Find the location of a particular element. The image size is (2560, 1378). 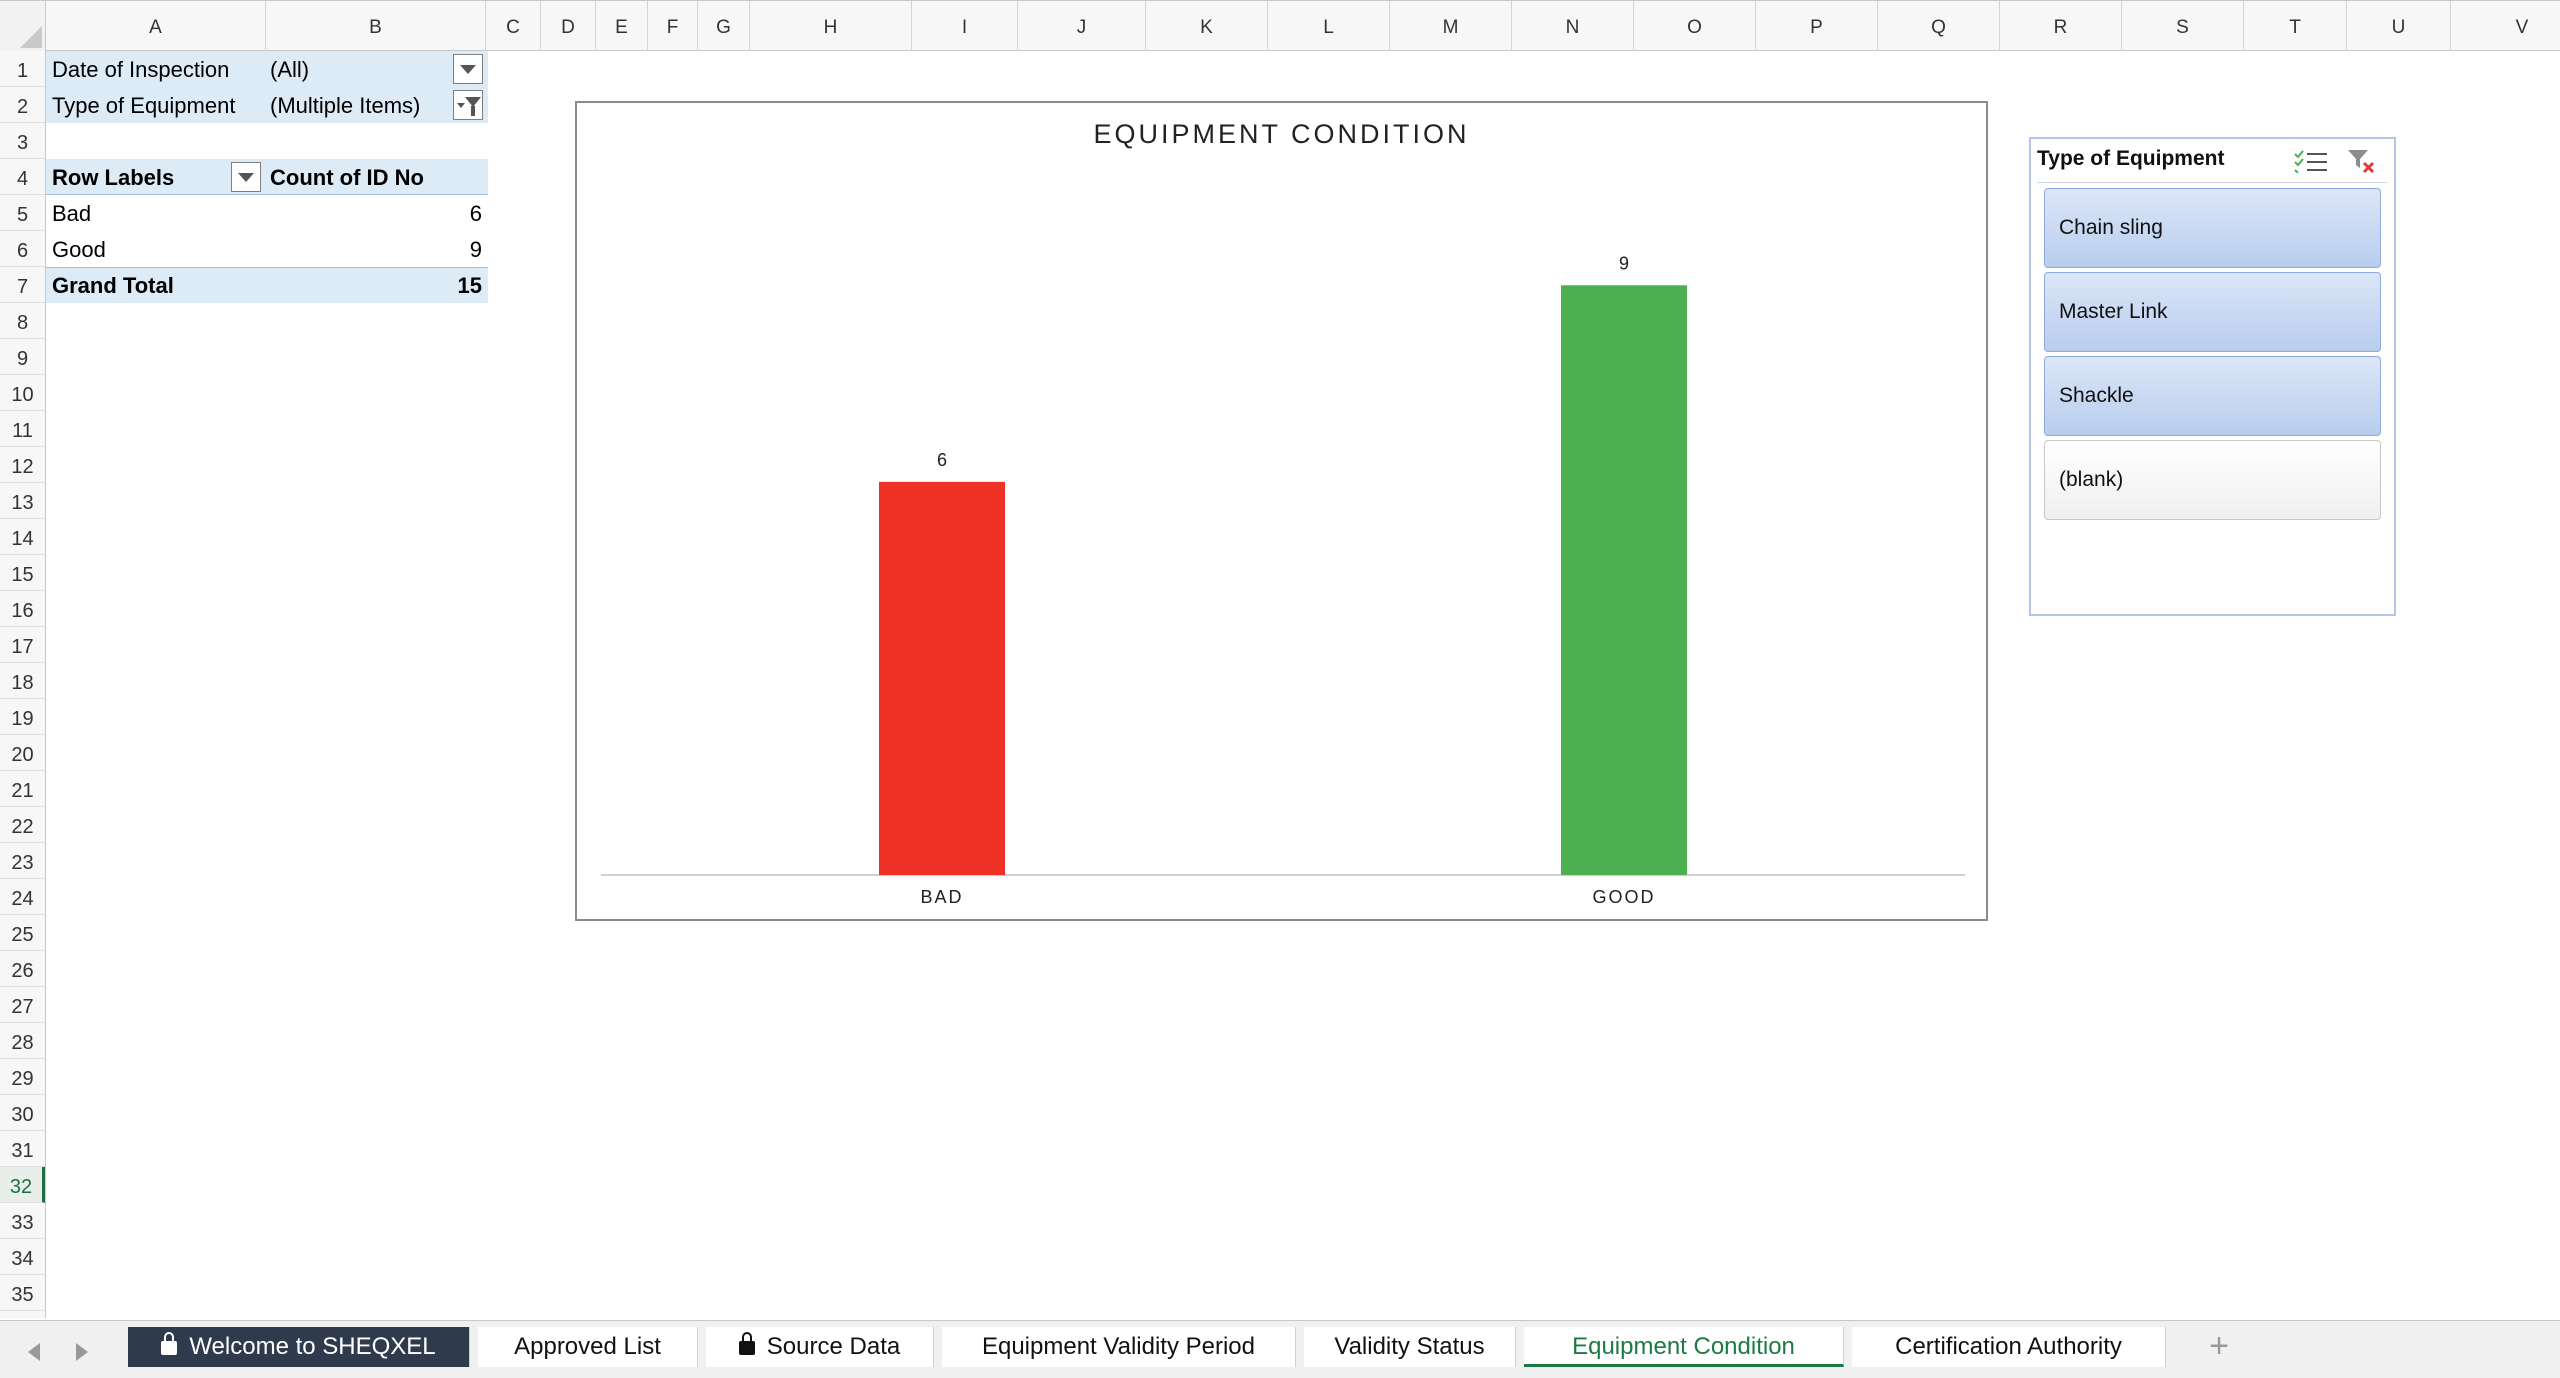

clear-filter-icon is located at coordinates (2361, 161).